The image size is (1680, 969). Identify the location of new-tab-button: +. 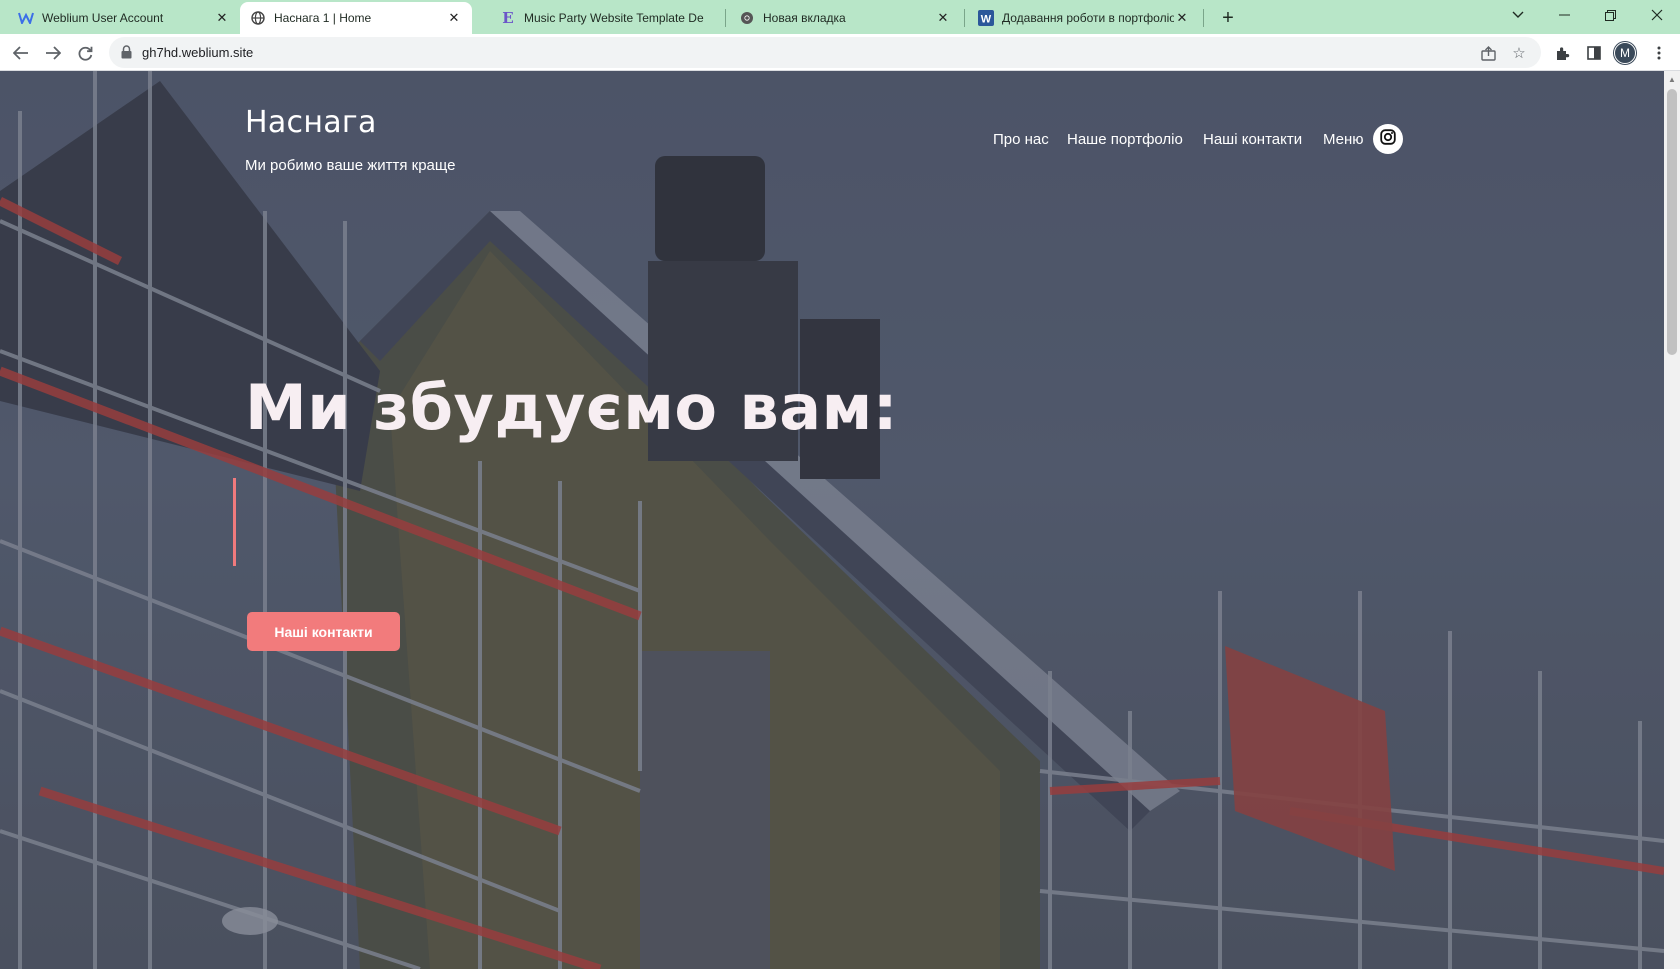
(1228, 18).